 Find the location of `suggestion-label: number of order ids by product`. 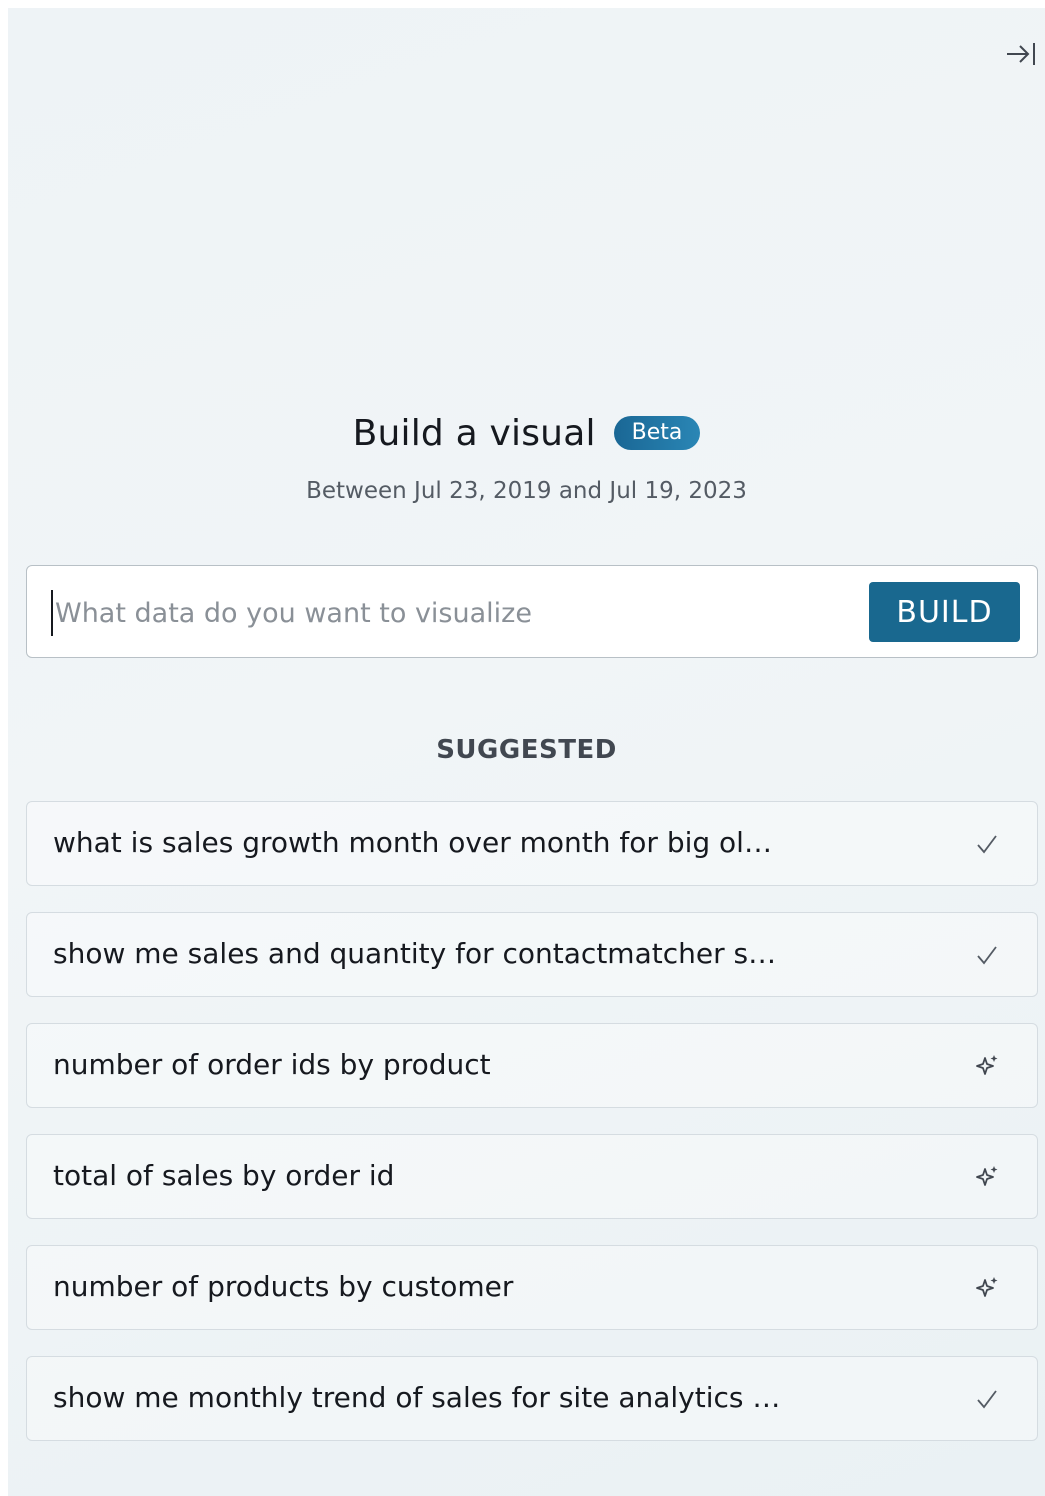

suggestion-label: number of order ids by product is located at coordinates (272, 1064).